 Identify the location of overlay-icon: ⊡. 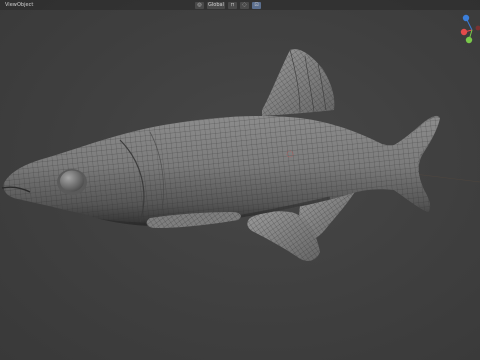
(256, 5).